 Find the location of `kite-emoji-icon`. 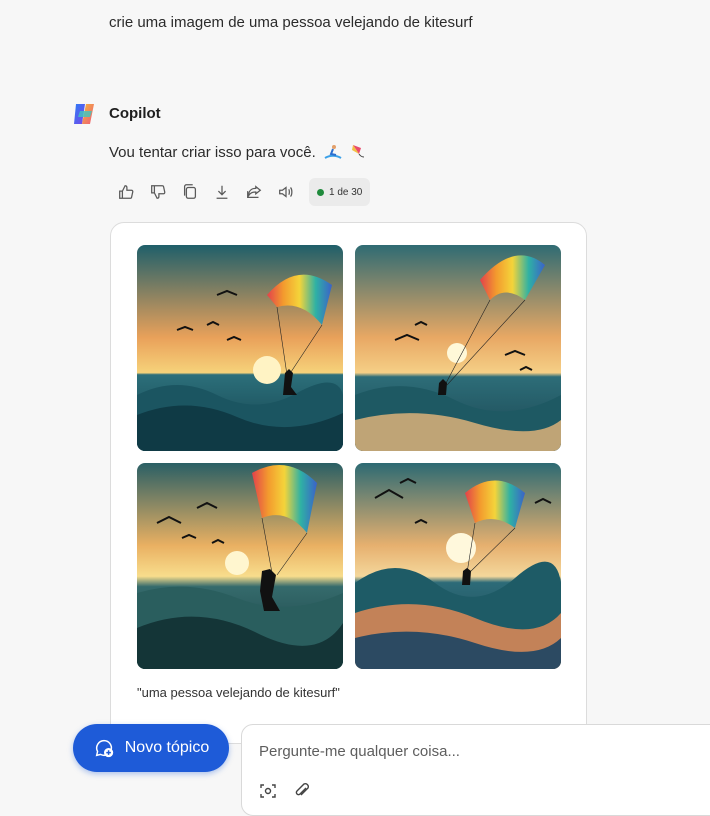

kite-emoji-icon is located at coordinates (358, 154).